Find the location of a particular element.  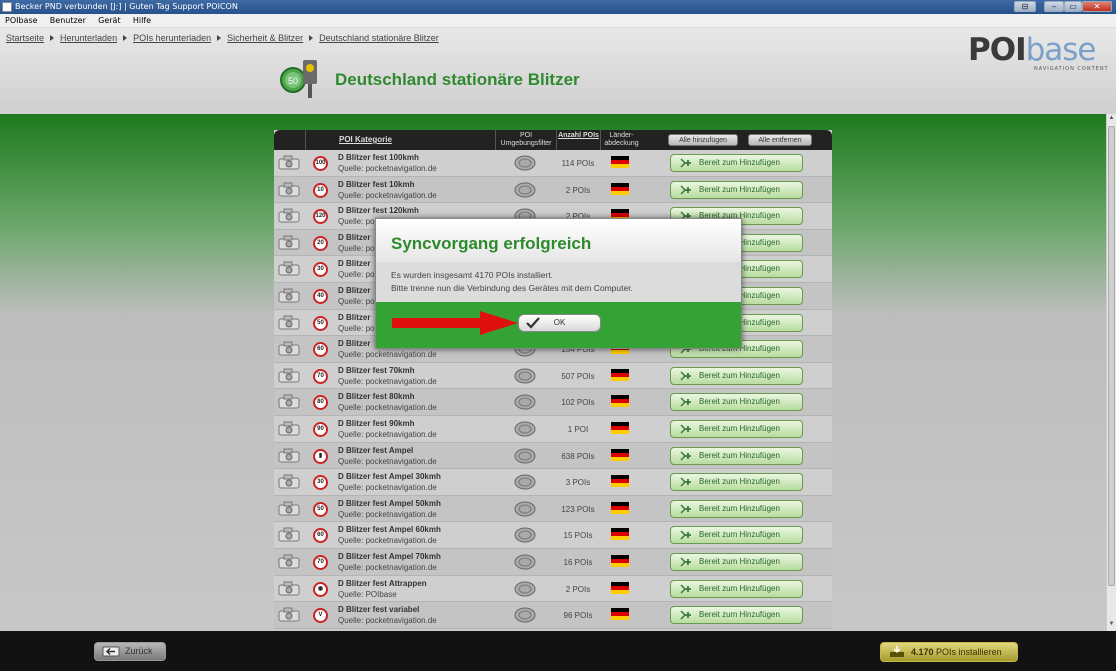

chevron-right-icon is located at coordinates (52, 38).